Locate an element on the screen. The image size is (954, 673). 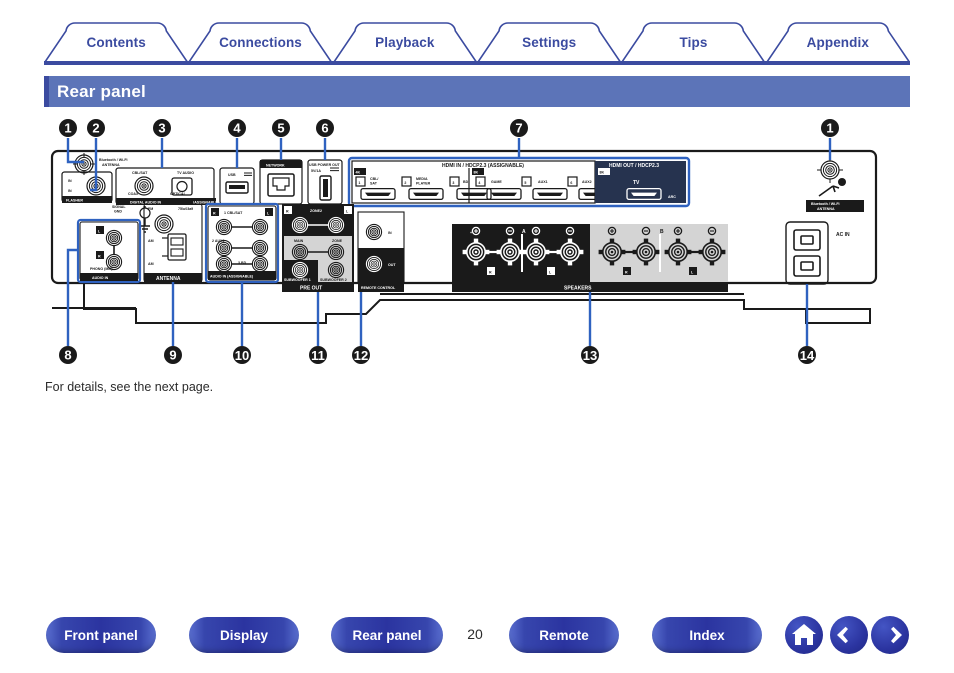
callout-1-right: 1 is located at coordinates (830, 128).